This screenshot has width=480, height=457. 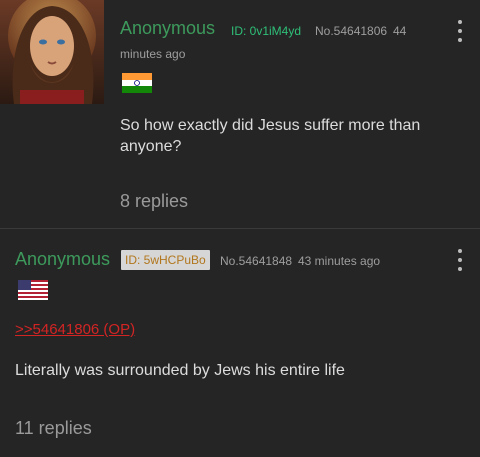 I want to click on replies-count: 8 replies, so click(x=154, y=201).